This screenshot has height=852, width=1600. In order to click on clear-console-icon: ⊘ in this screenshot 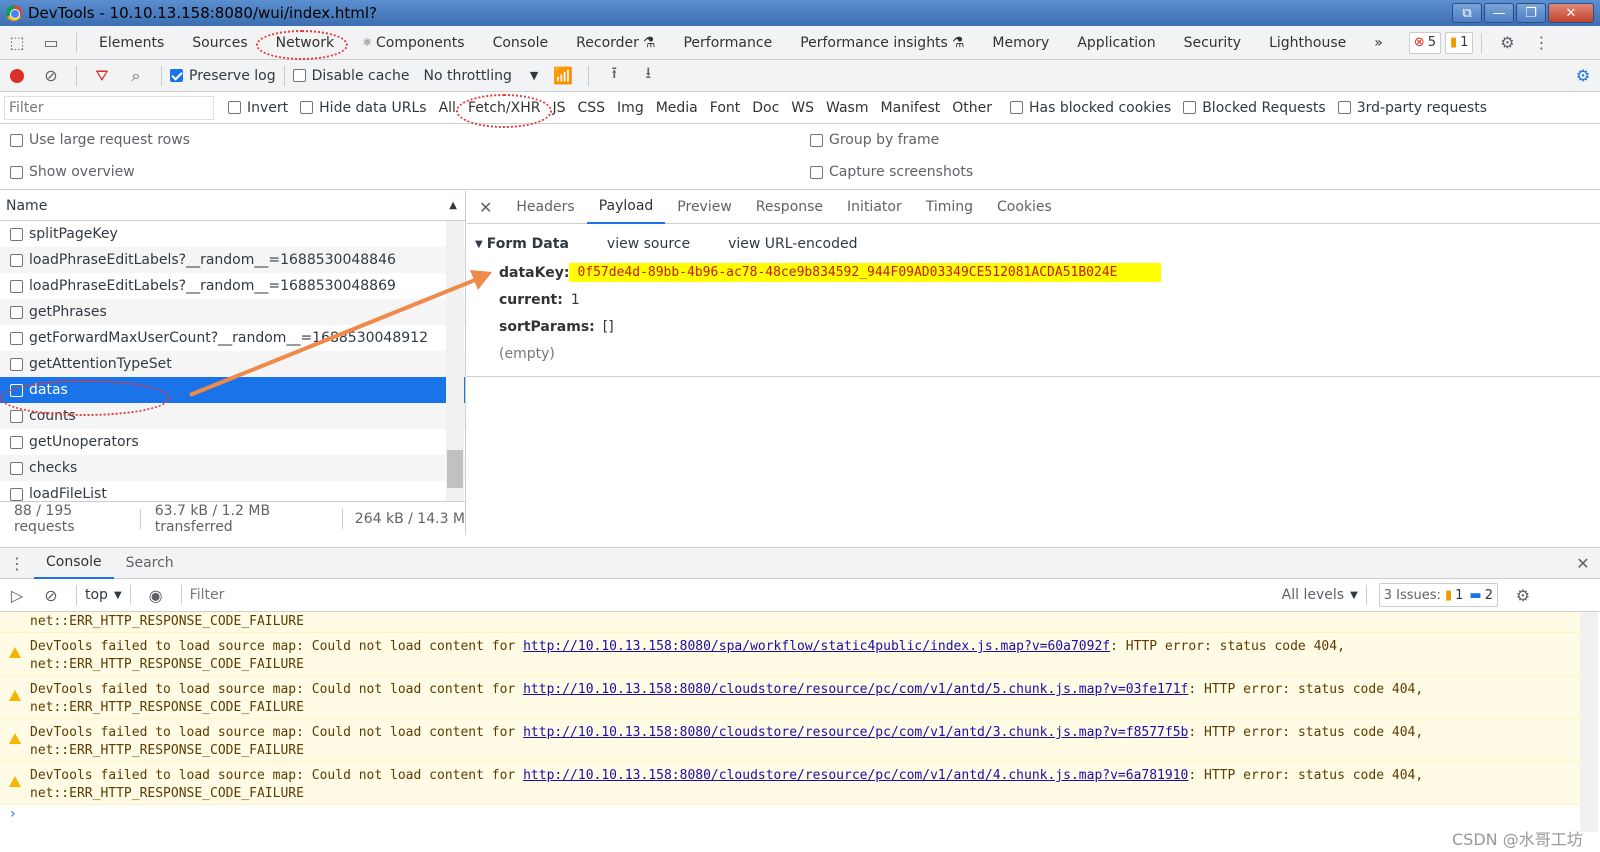, I will do `click(51, 595)`.